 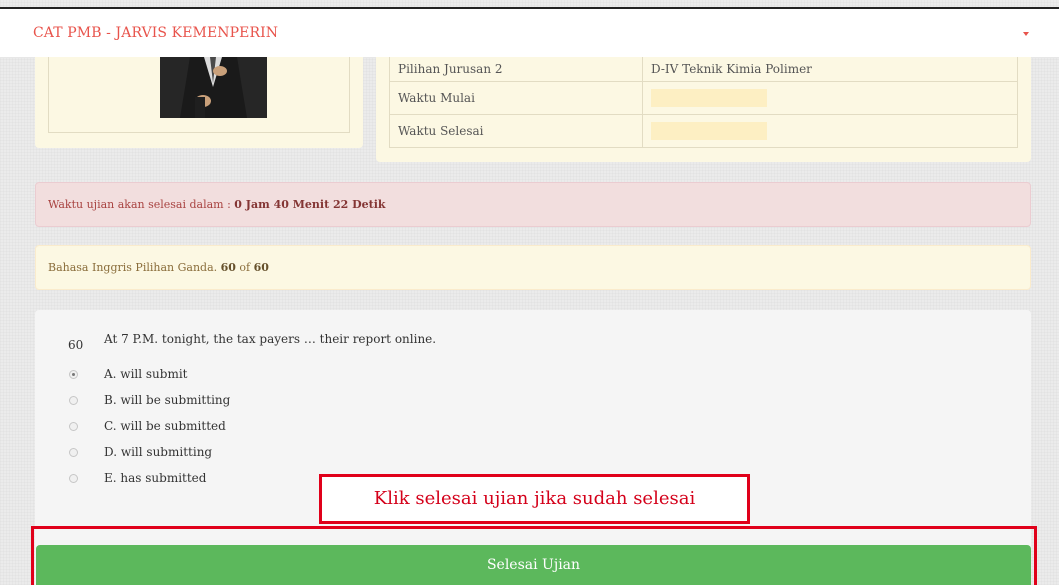 I want to click on annotation-highlight-box, so click(x=534, y=555).